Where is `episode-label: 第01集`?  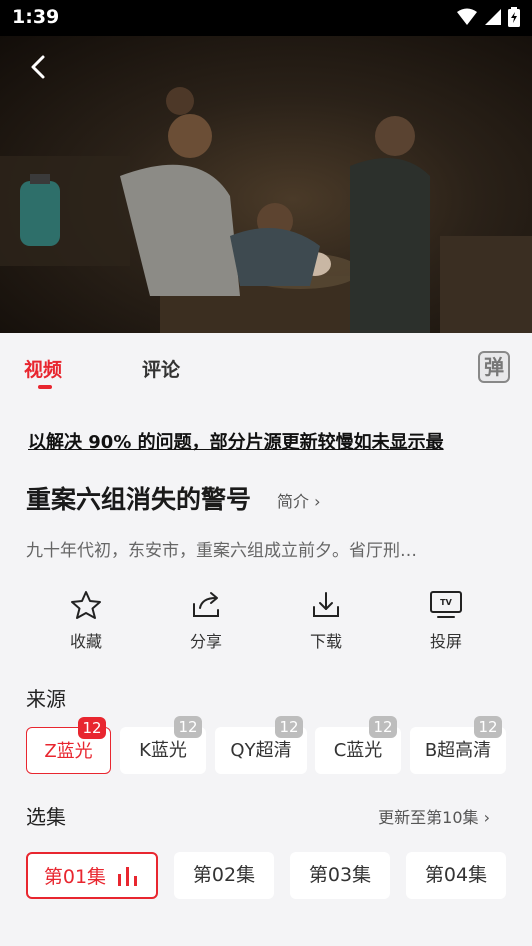
episode-label: 第01集 is located at coordinates (75, 877).